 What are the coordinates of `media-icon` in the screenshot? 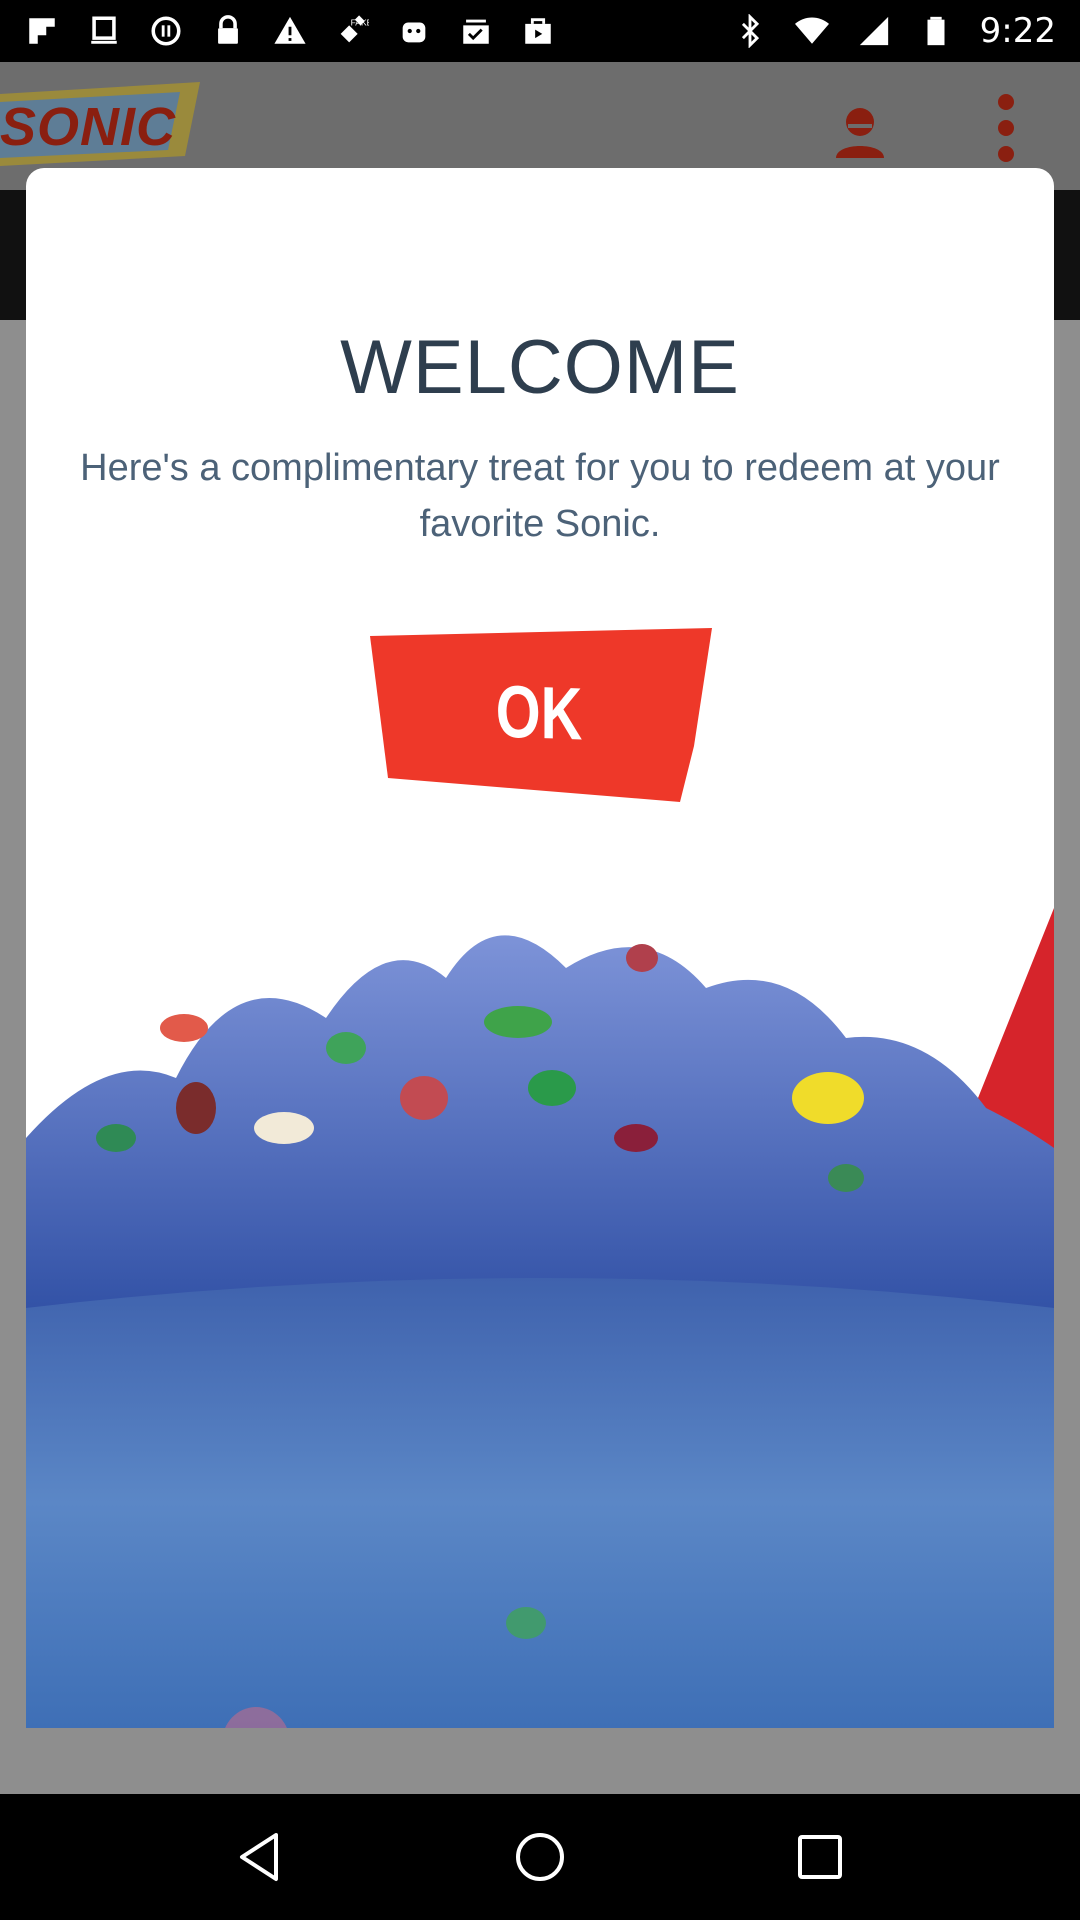 It's located at (166, 31).